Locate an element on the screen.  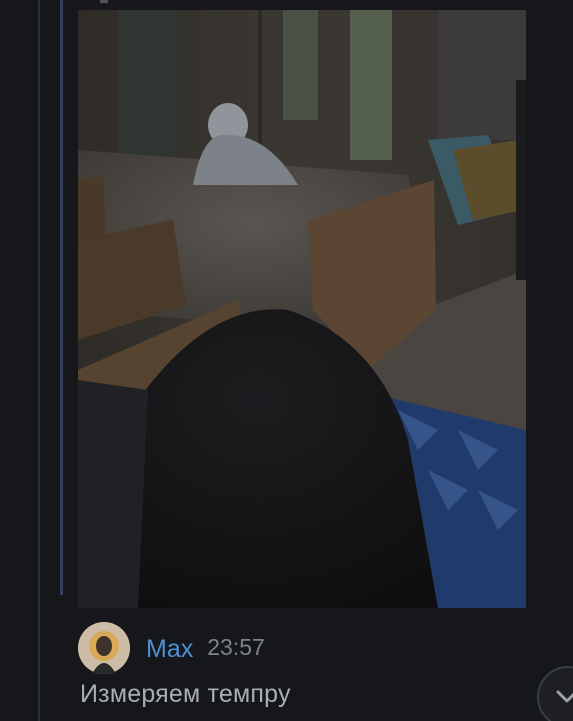
message-text: Измеряем темпру is located at coordinates (185, 694).